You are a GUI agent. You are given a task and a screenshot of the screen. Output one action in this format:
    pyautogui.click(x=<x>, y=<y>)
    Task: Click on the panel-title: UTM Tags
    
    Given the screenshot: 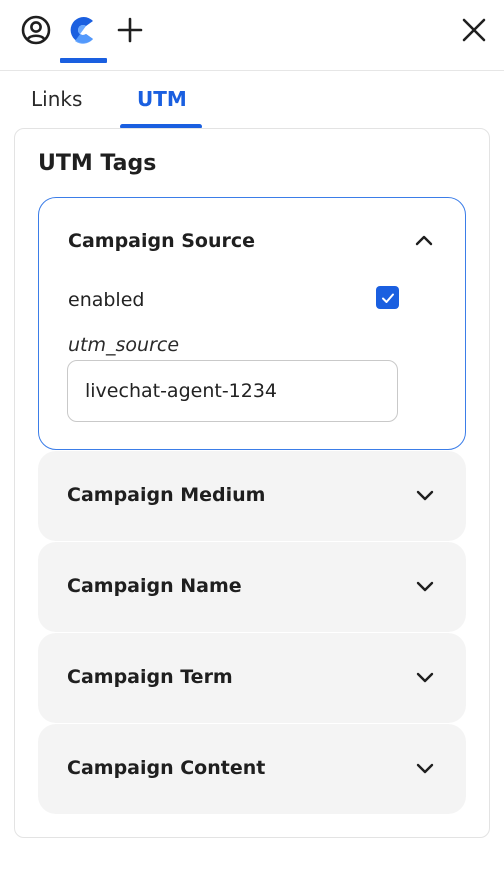 What is the action you would take?
    pyautogui.click(x=97, y=163)
    